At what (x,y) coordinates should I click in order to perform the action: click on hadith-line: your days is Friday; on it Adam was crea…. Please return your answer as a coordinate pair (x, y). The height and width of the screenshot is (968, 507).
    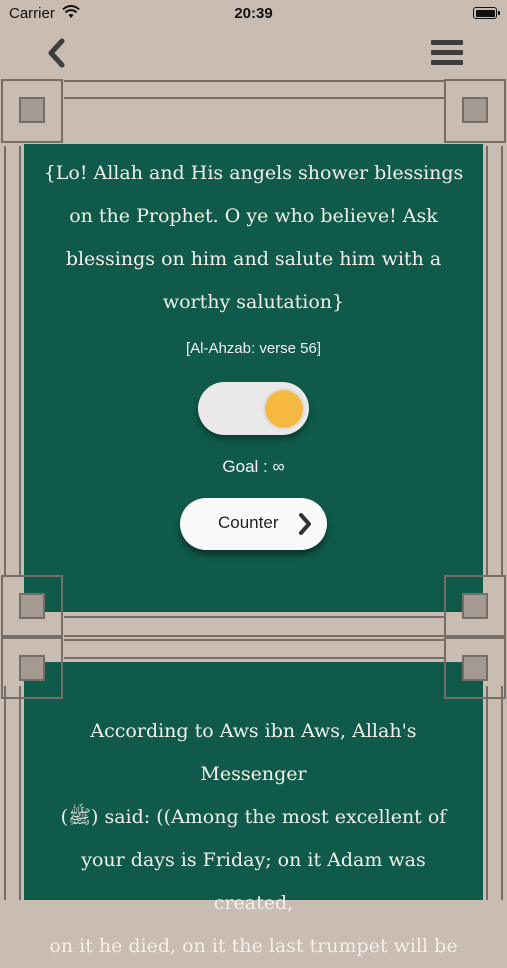
    Looking at the image, I should click on (253, 881).